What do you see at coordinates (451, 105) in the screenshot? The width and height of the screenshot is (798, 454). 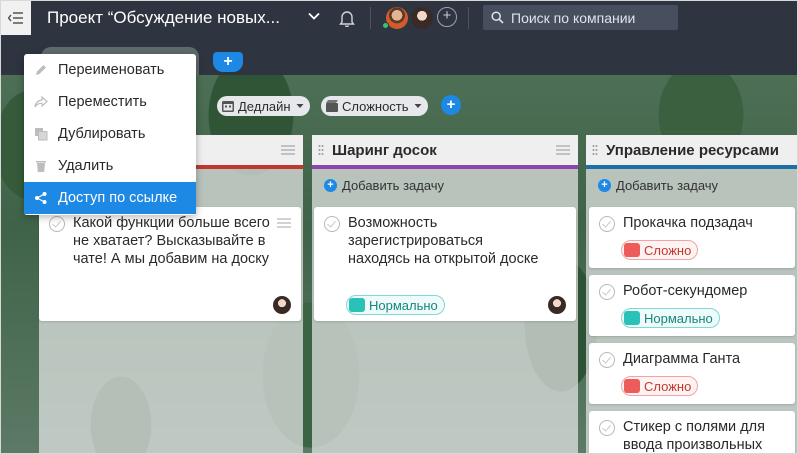 I see `add-filter-button: +` at bounding box center [451, 105].